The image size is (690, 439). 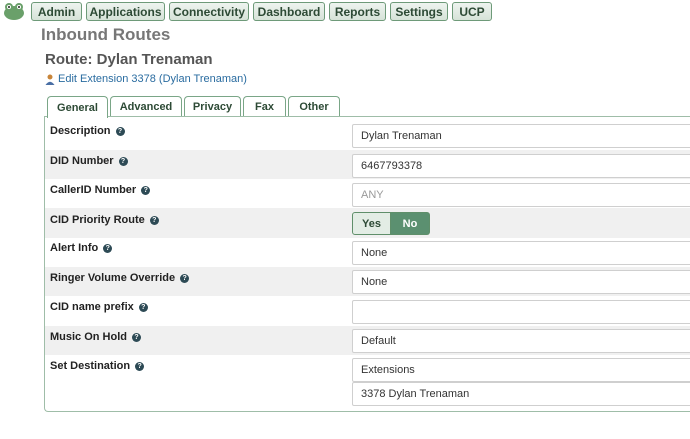 I want to click on ringer-volume-label: Ringer Volume Override ?, so click(x=120, y=278).